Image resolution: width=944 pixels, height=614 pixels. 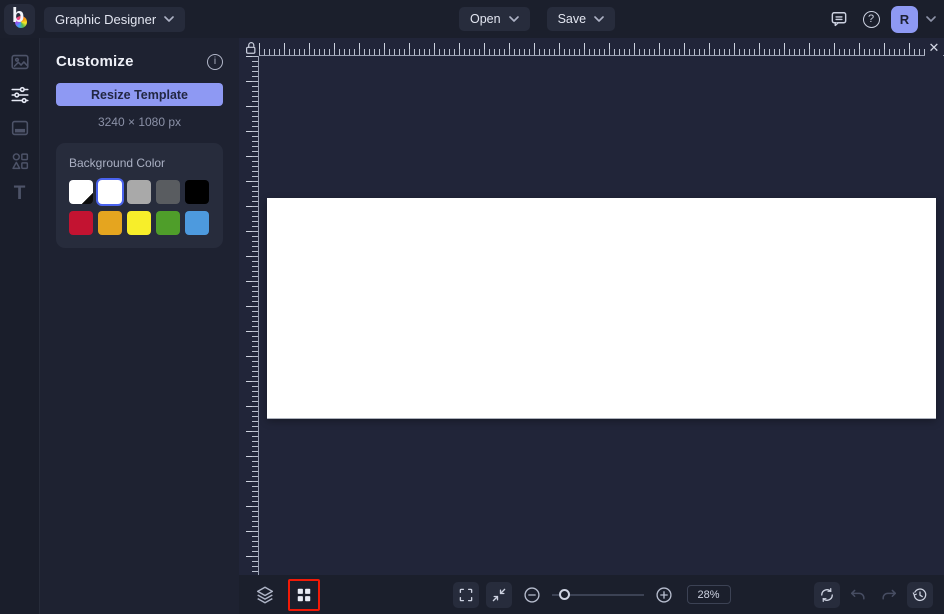 I want to click on history-clock-icon, so click(x=919, y=594).